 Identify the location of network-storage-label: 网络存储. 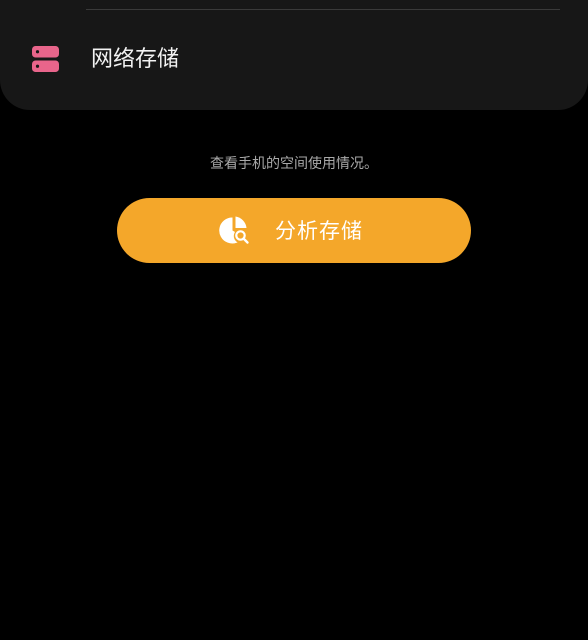
(135, 59).